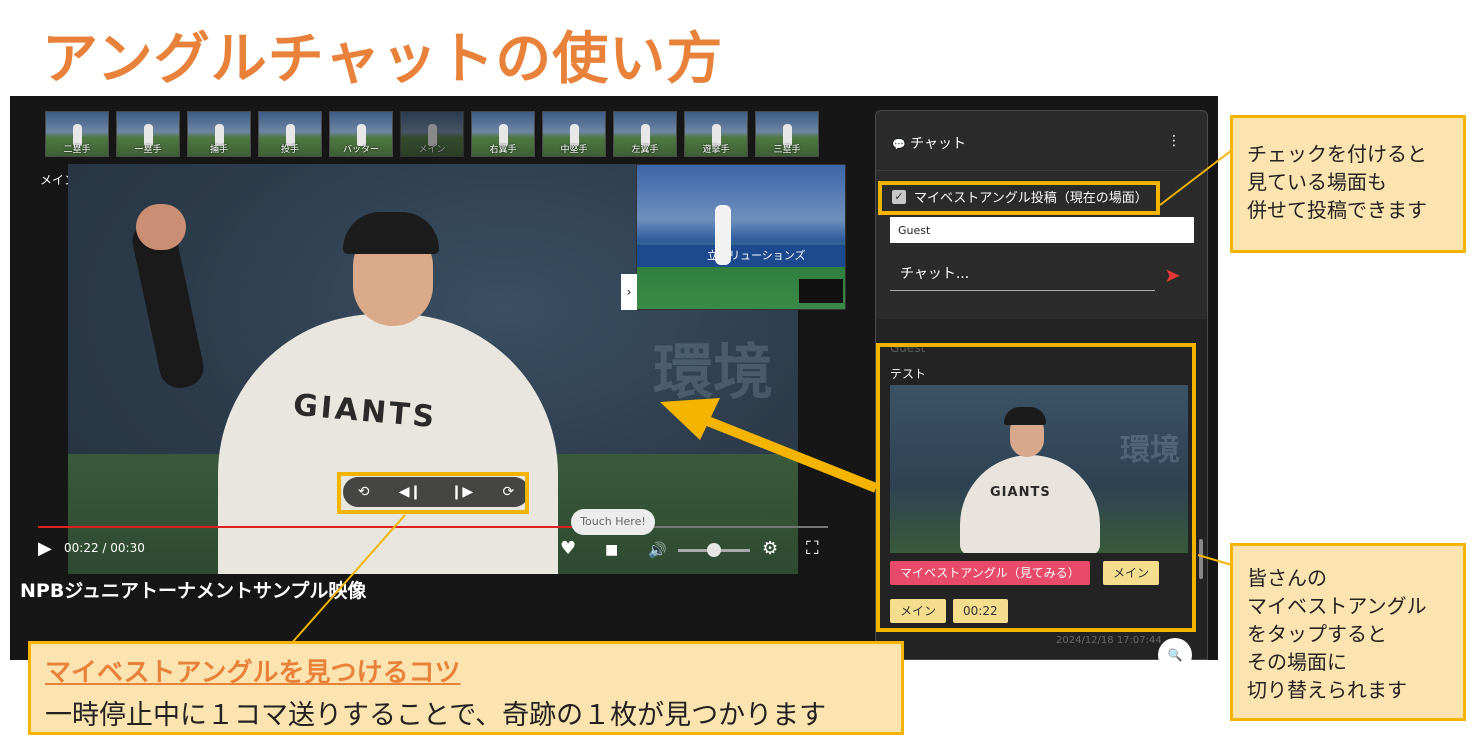  Describe the element at coordinates (1042, 230) in the screenshot. I see `name-field` at that location.